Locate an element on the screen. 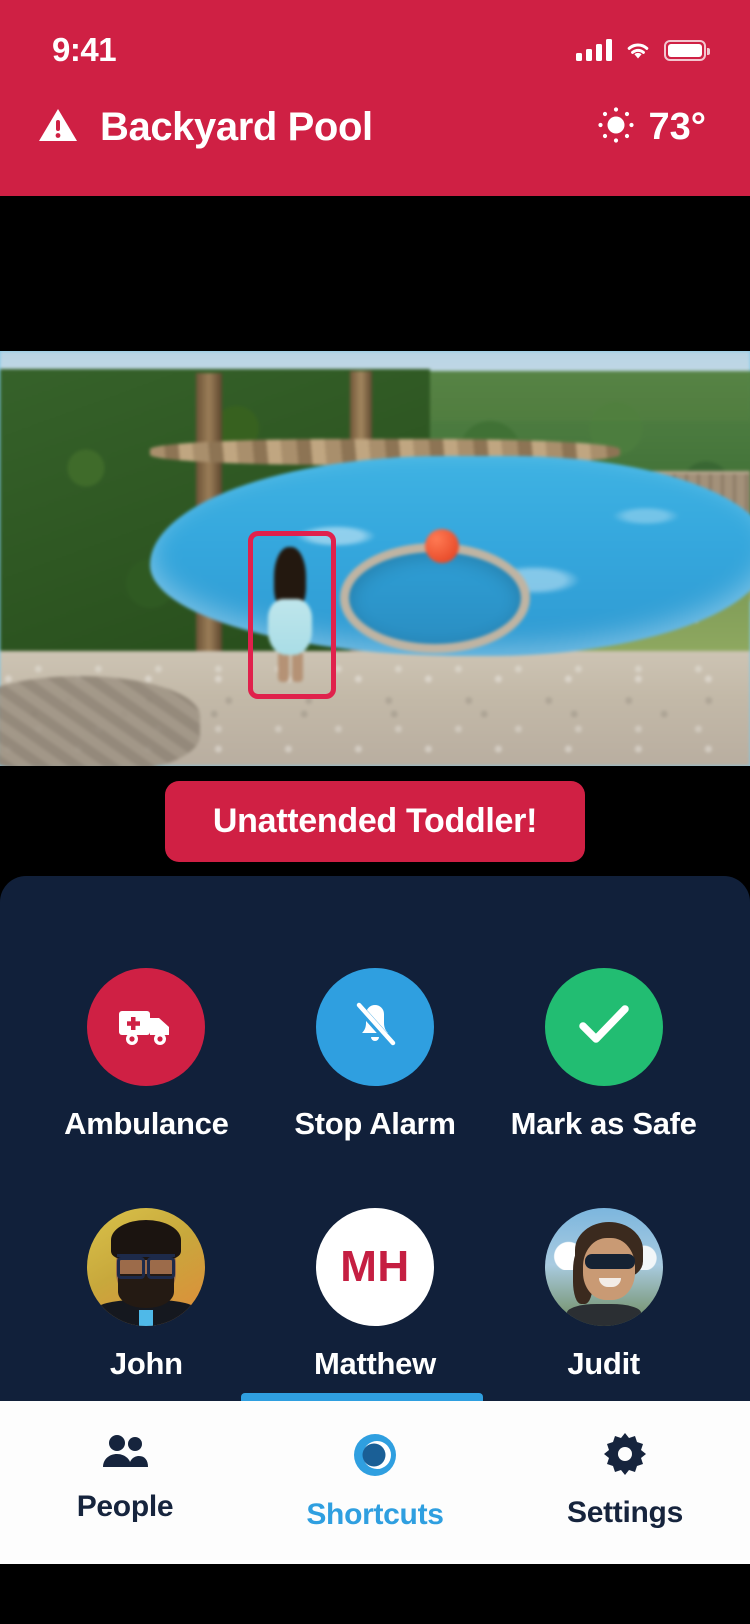 The image size is (750, 1624). contact-name: John is located at coordinates (146, 1363).